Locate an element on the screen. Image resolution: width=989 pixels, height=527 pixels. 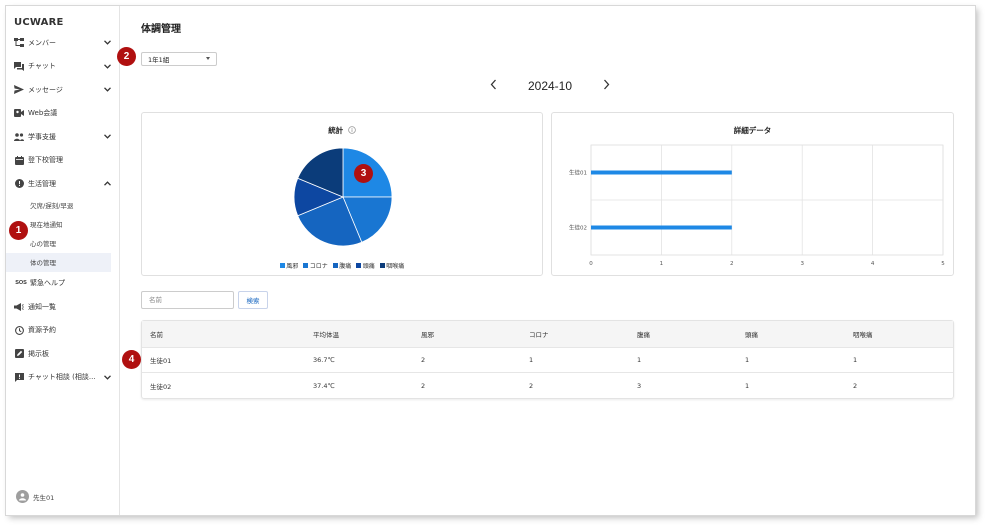
legend-label: 咽喉痛 is located at coordinates (395, 266).